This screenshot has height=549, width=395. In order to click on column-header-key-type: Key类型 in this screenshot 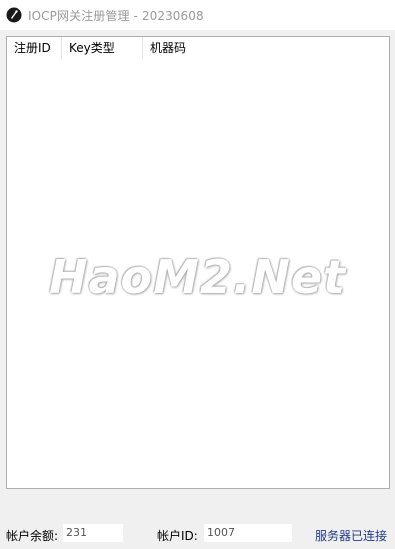, I will do `click(102, 48)`.